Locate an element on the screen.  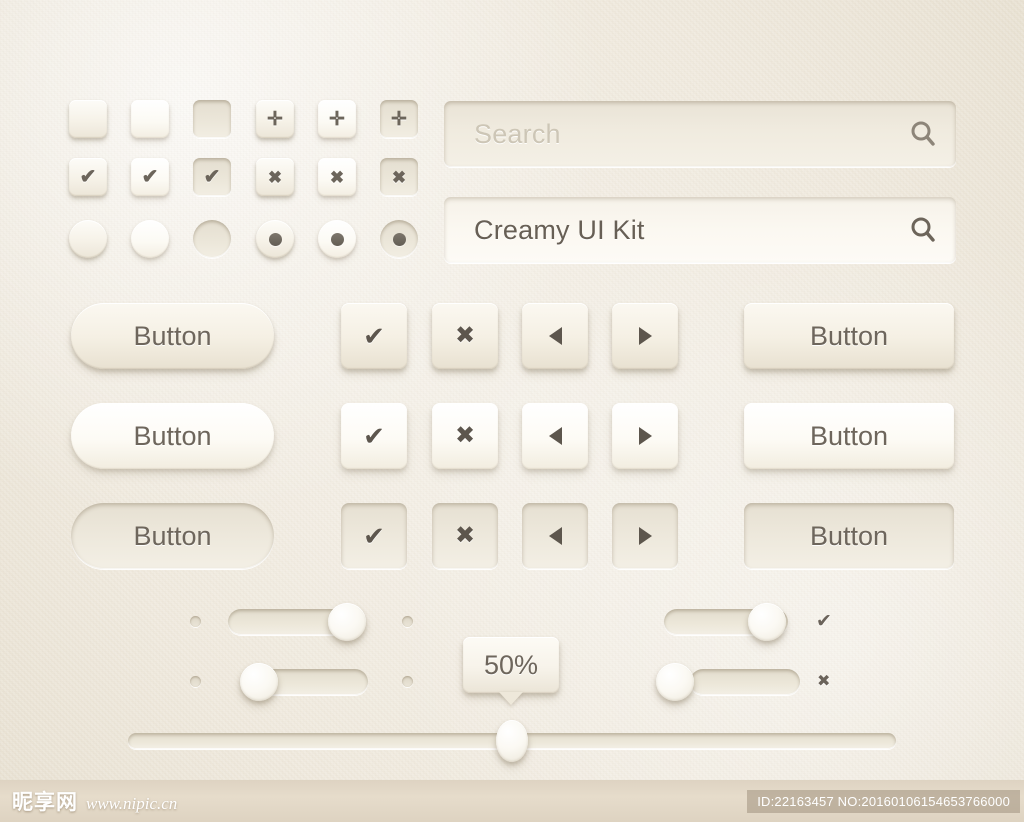
toggle-left-pin-start is located at coordinates (195, 621).